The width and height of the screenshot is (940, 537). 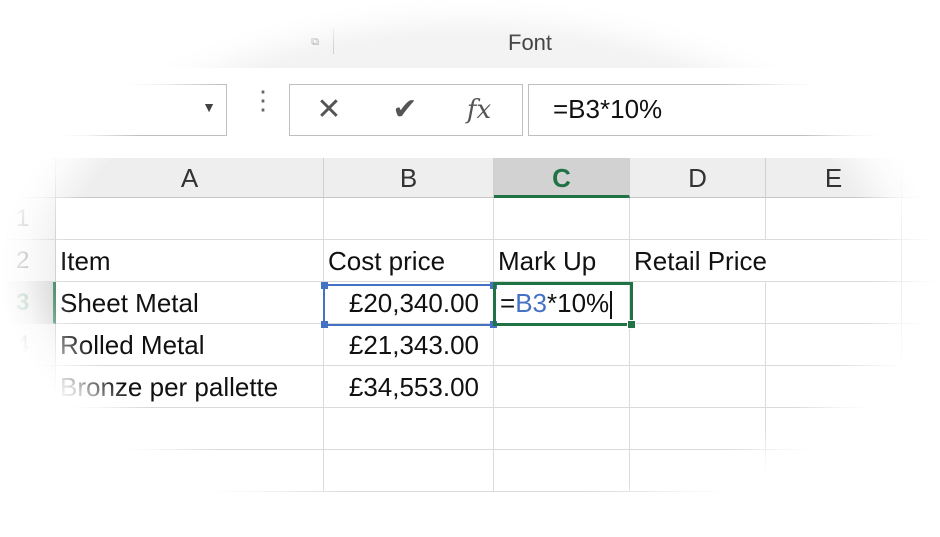 I want to click on column-header-d: D, so click(x=698, y=178).